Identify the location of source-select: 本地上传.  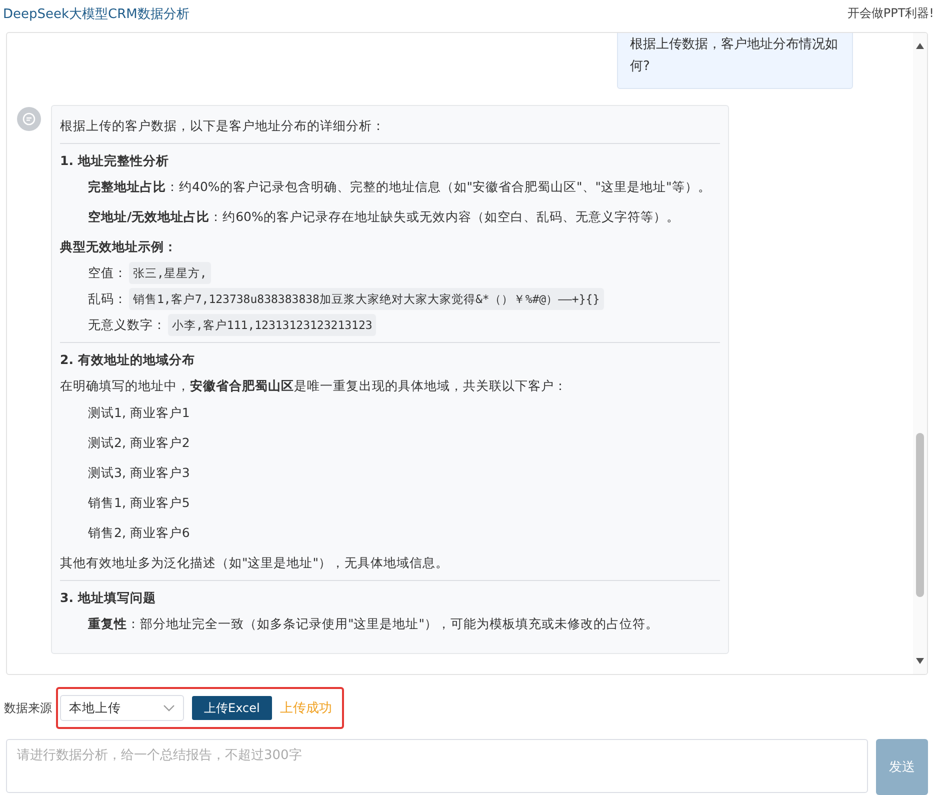
(122, 708).